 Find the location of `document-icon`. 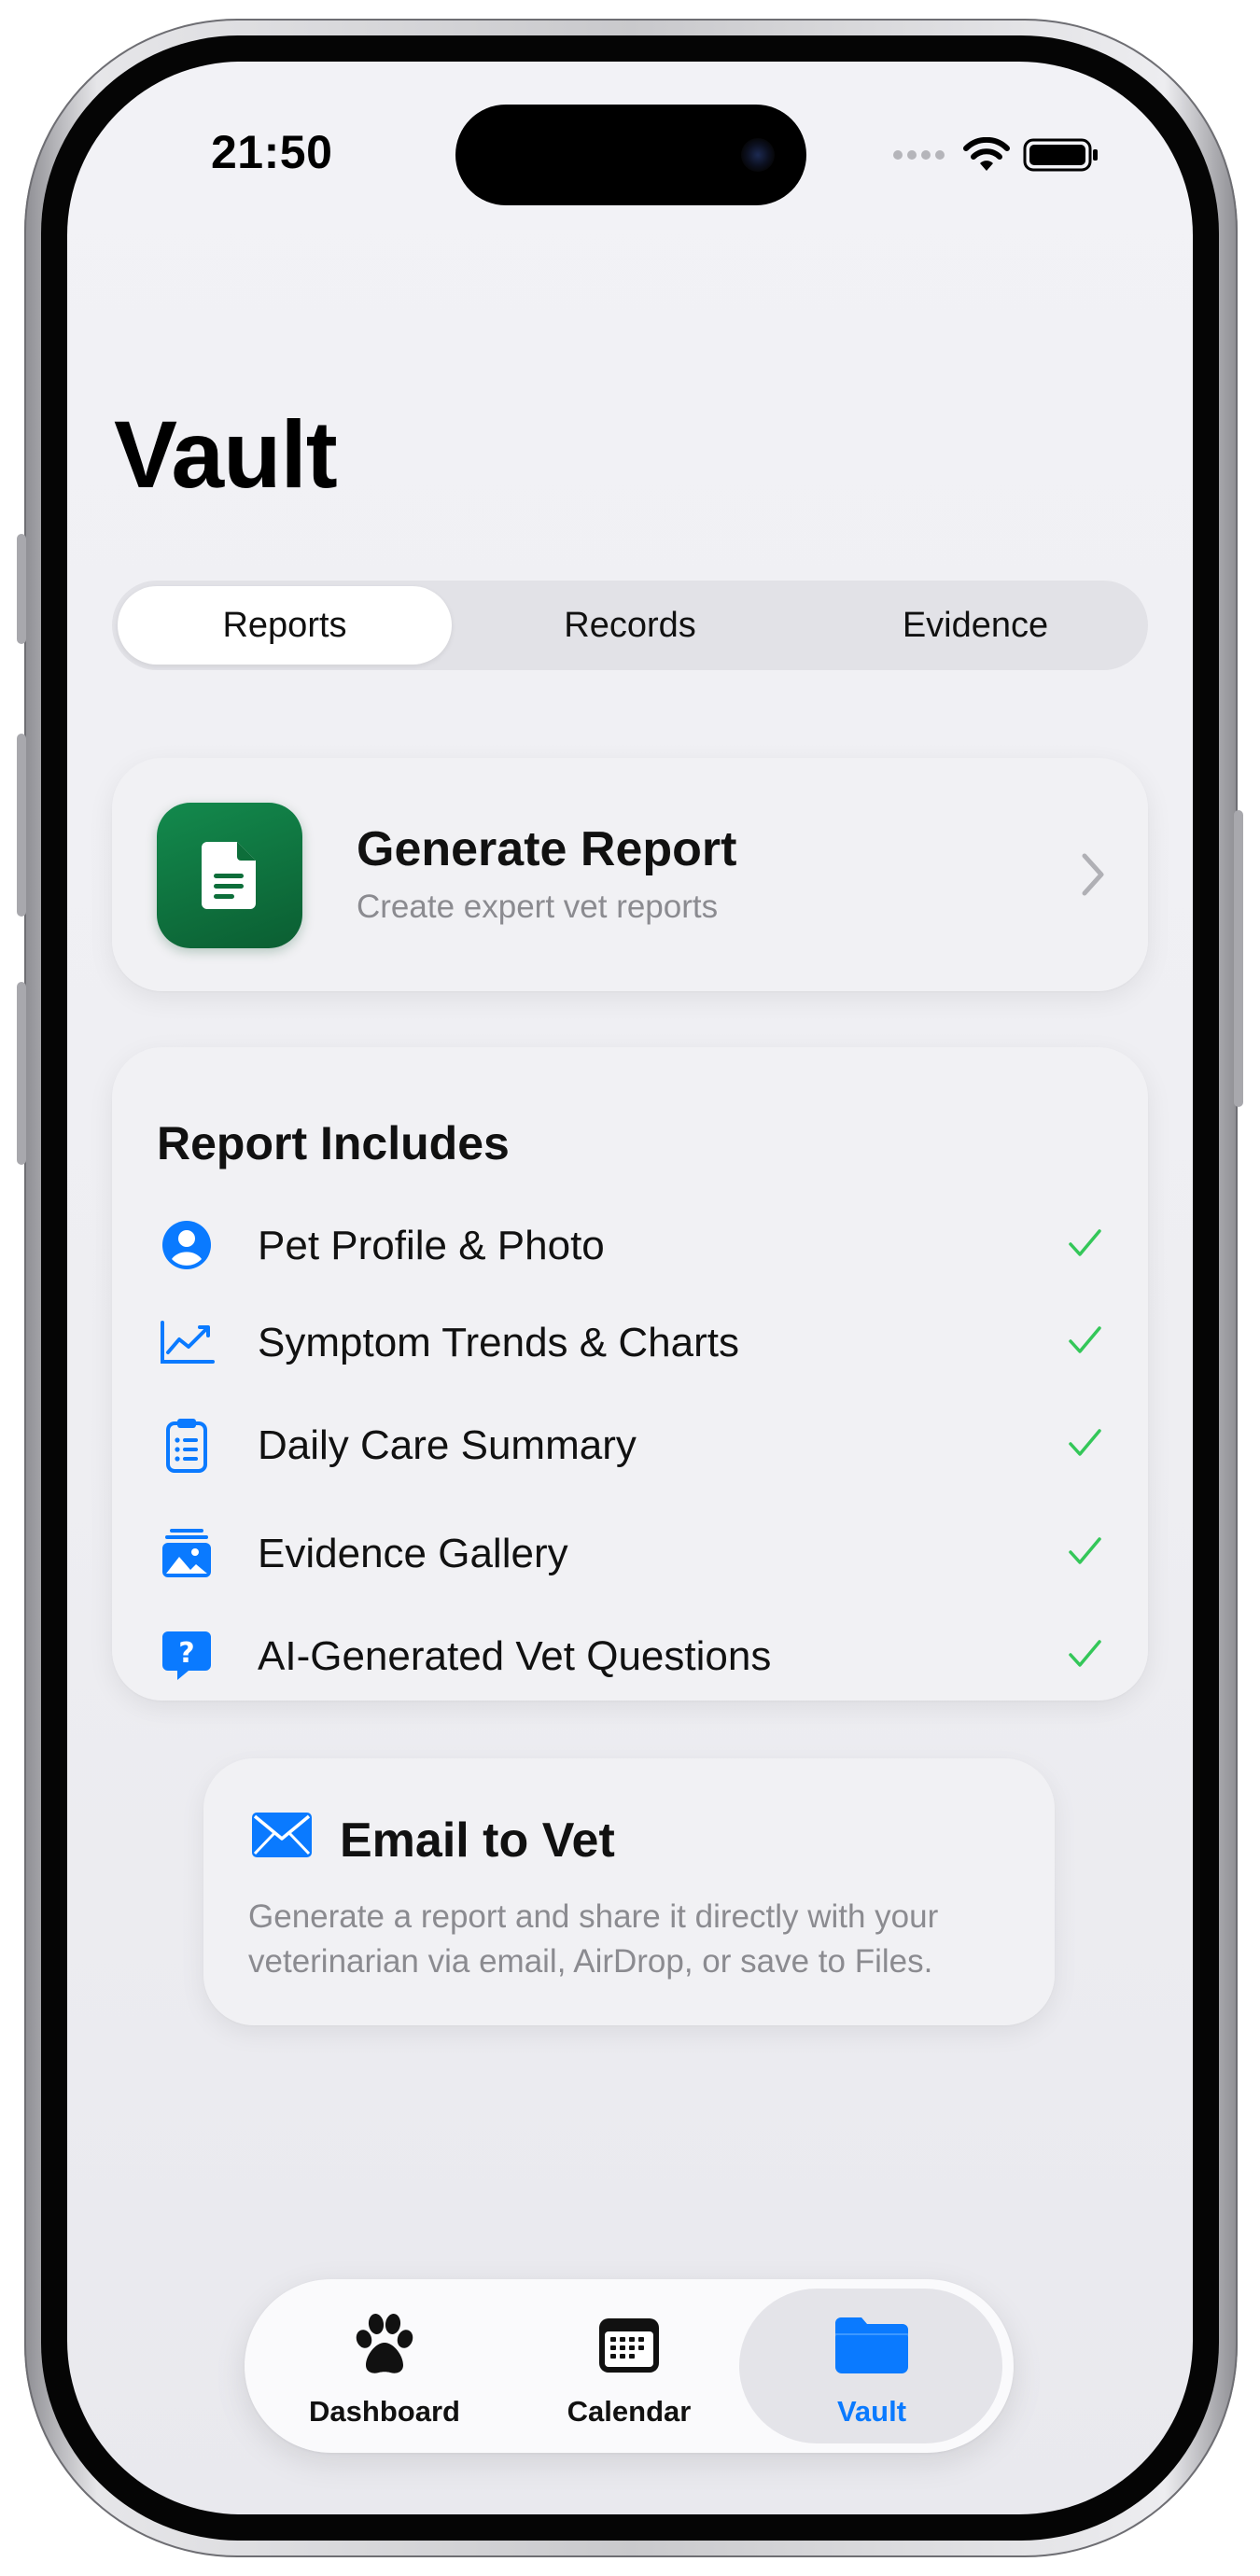

document-icon is located at coordinates (229, 875).